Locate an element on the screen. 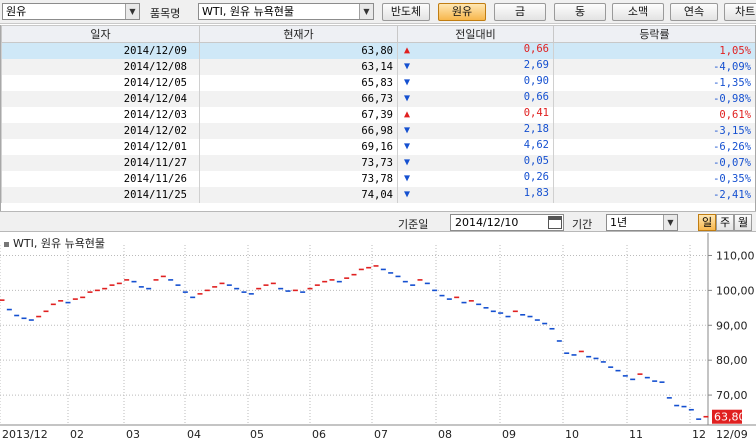  row-change: ▼ 0,26 is located at coordinates (475, 179).